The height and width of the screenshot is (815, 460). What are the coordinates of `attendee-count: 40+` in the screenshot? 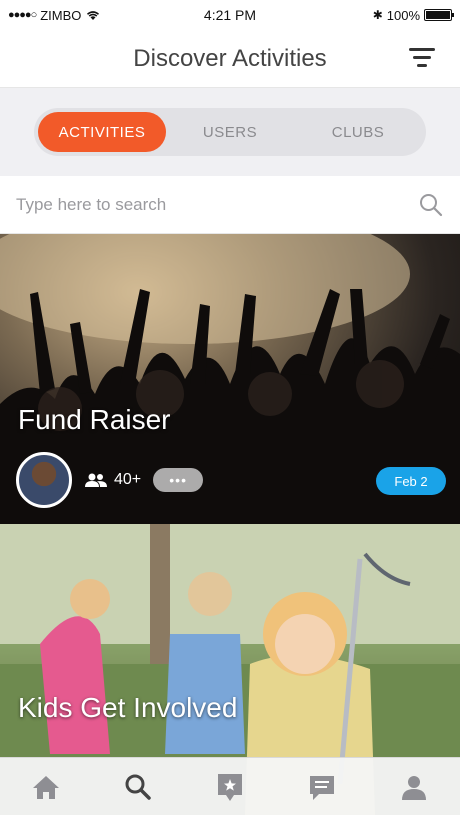 It's located at (112, 480).